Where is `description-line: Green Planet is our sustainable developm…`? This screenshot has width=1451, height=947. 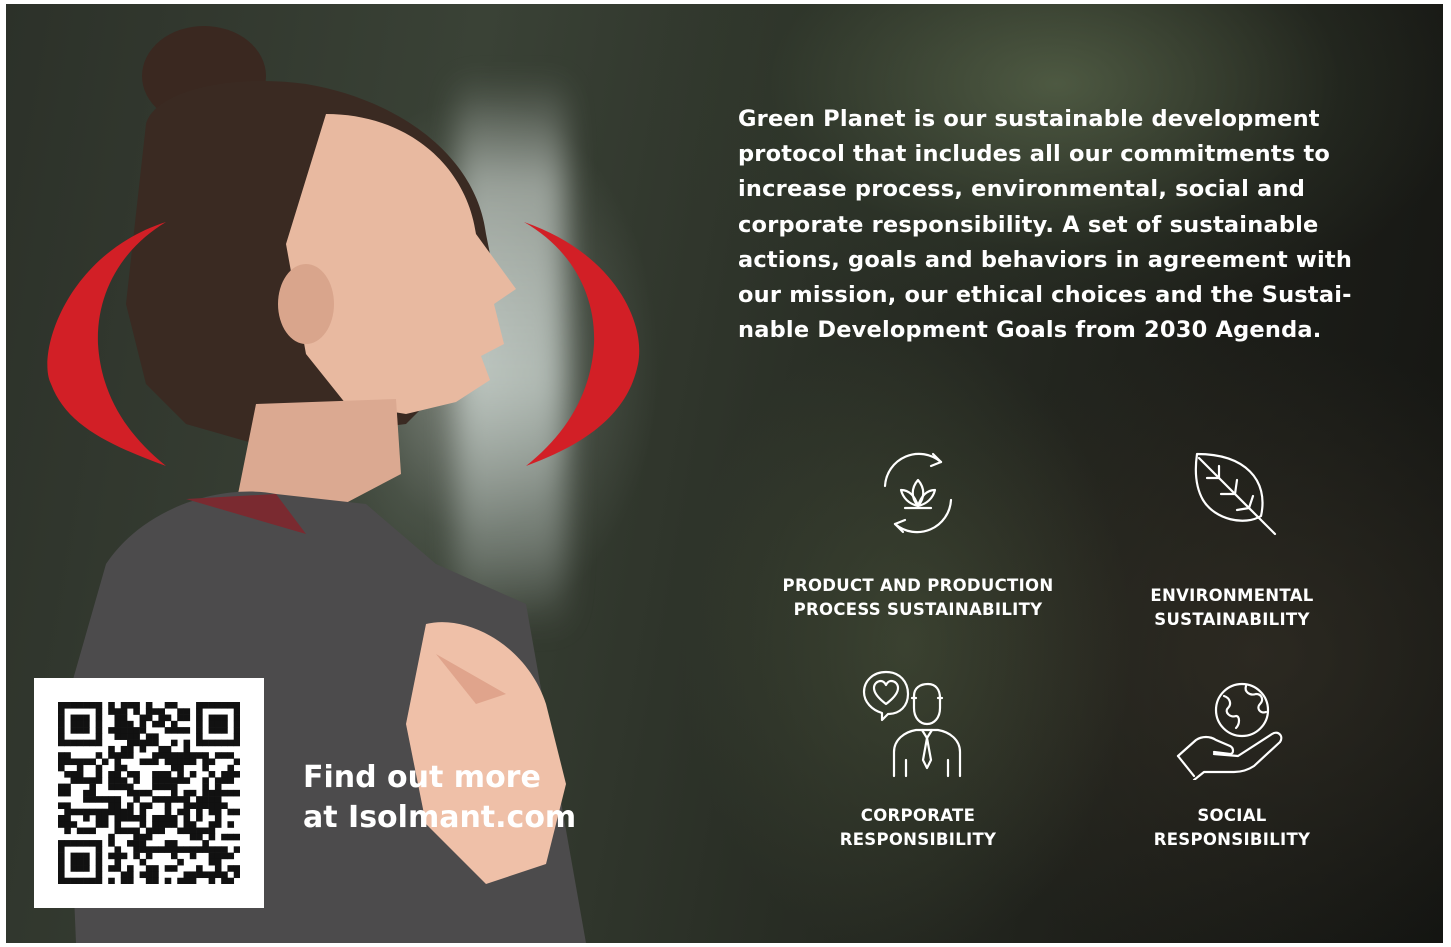
description-line: Green Planet is our sustainable developm… is located at coordinates (1029, 119).